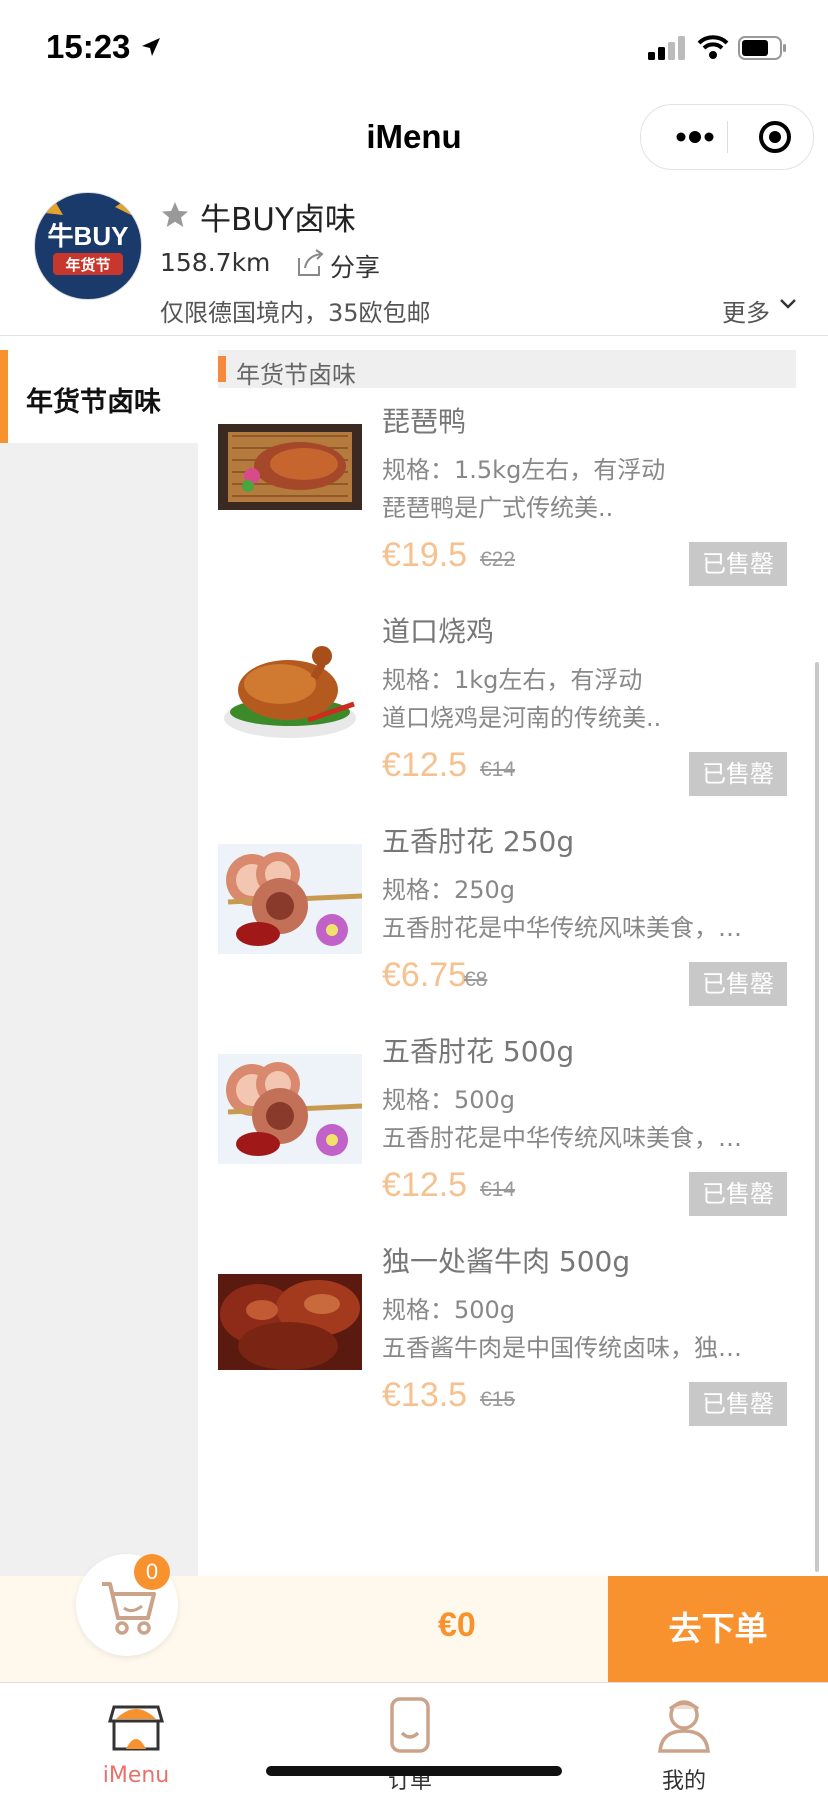  Describe the element at coordinates (684, 1726) in the screenshot. I see `profile-icon` at that location.